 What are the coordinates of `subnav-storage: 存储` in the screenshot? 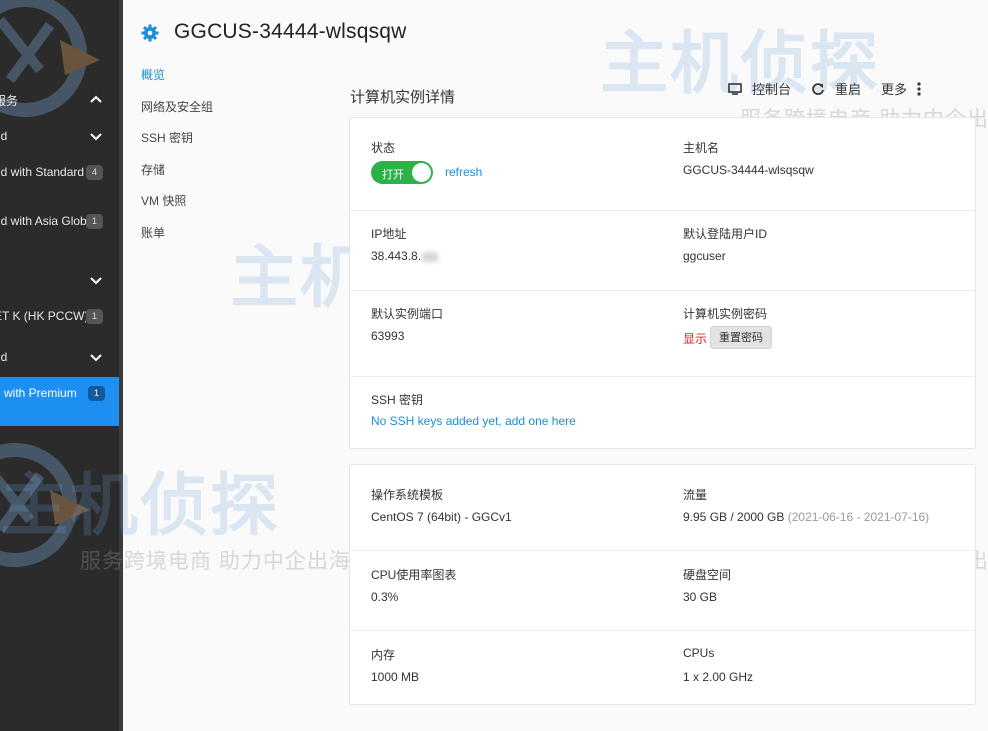 It's located at (196, 177).